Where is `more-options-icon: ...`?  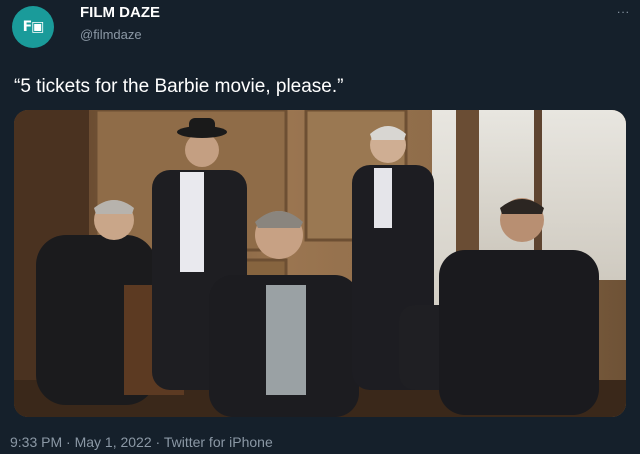 more-options-icon: ... is located at coordinates (623, 9).